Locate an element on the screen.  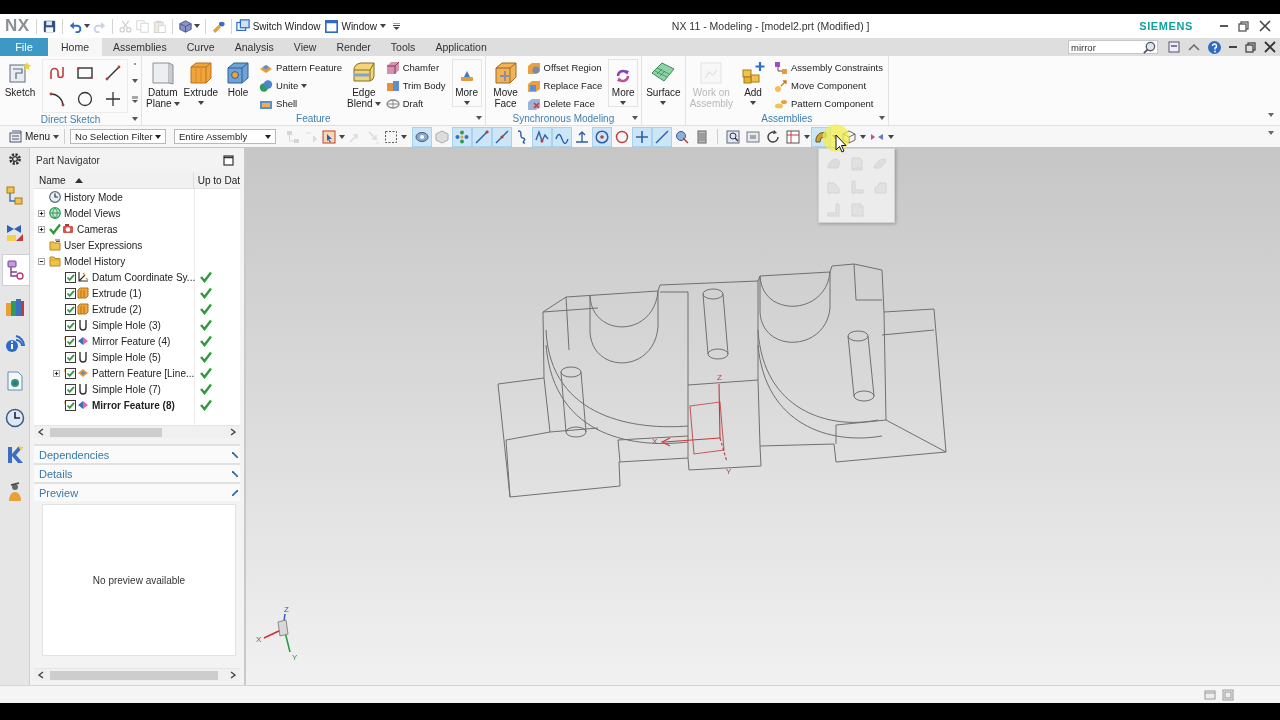
tool-button: Shell is located at coordinates (301, 103).